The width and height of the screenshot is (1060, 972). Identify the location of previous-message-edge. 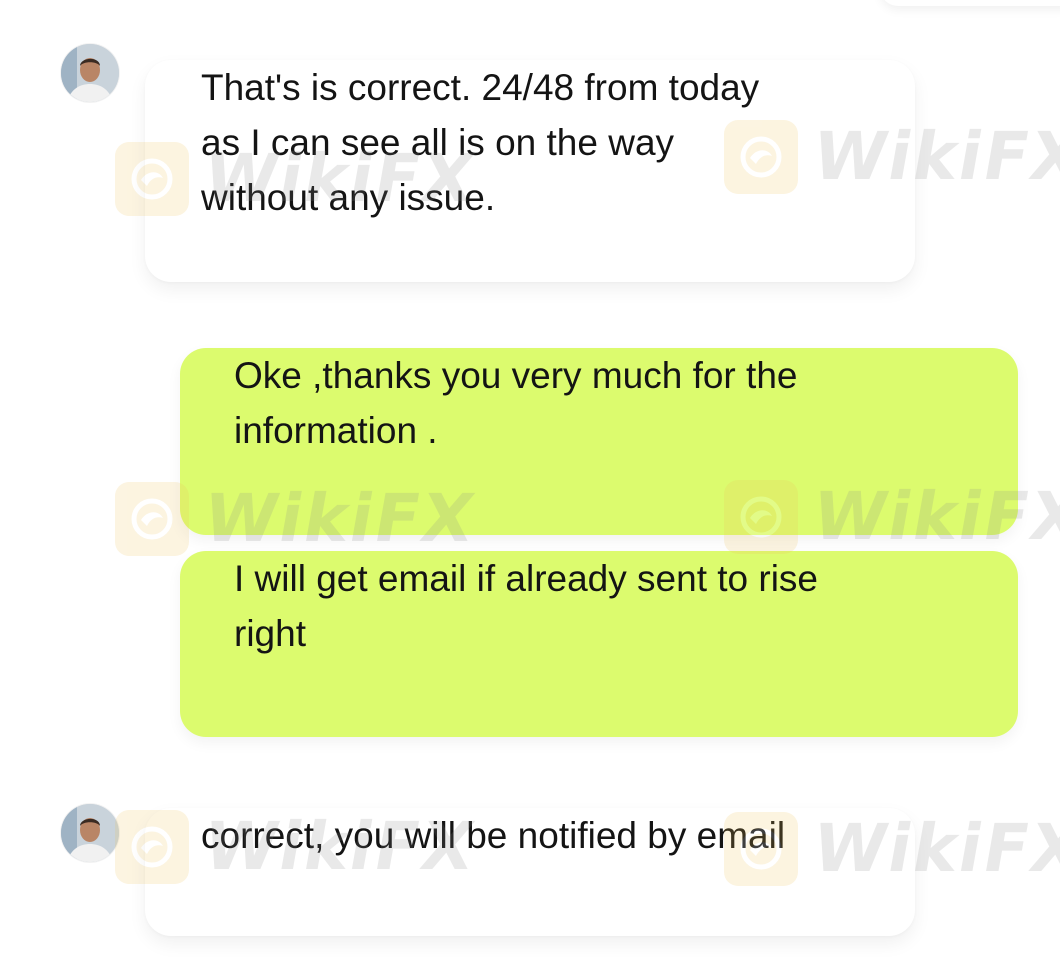
(970, 3).